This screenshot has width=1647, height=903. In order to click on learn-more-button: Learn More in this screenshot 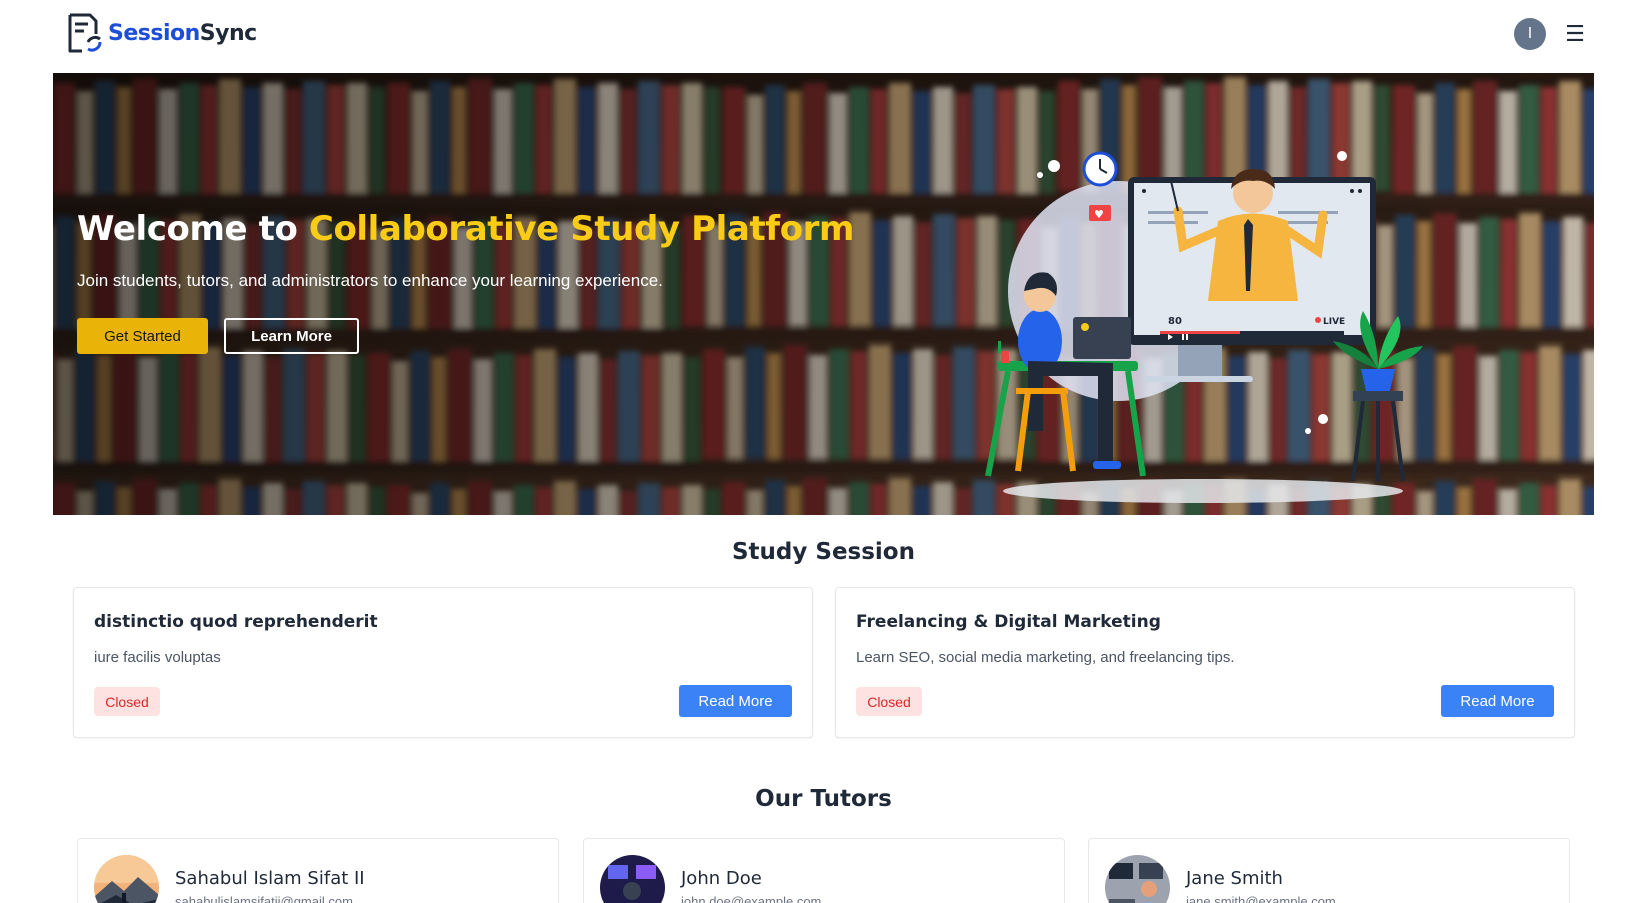, I will do `click(291, 336)`.